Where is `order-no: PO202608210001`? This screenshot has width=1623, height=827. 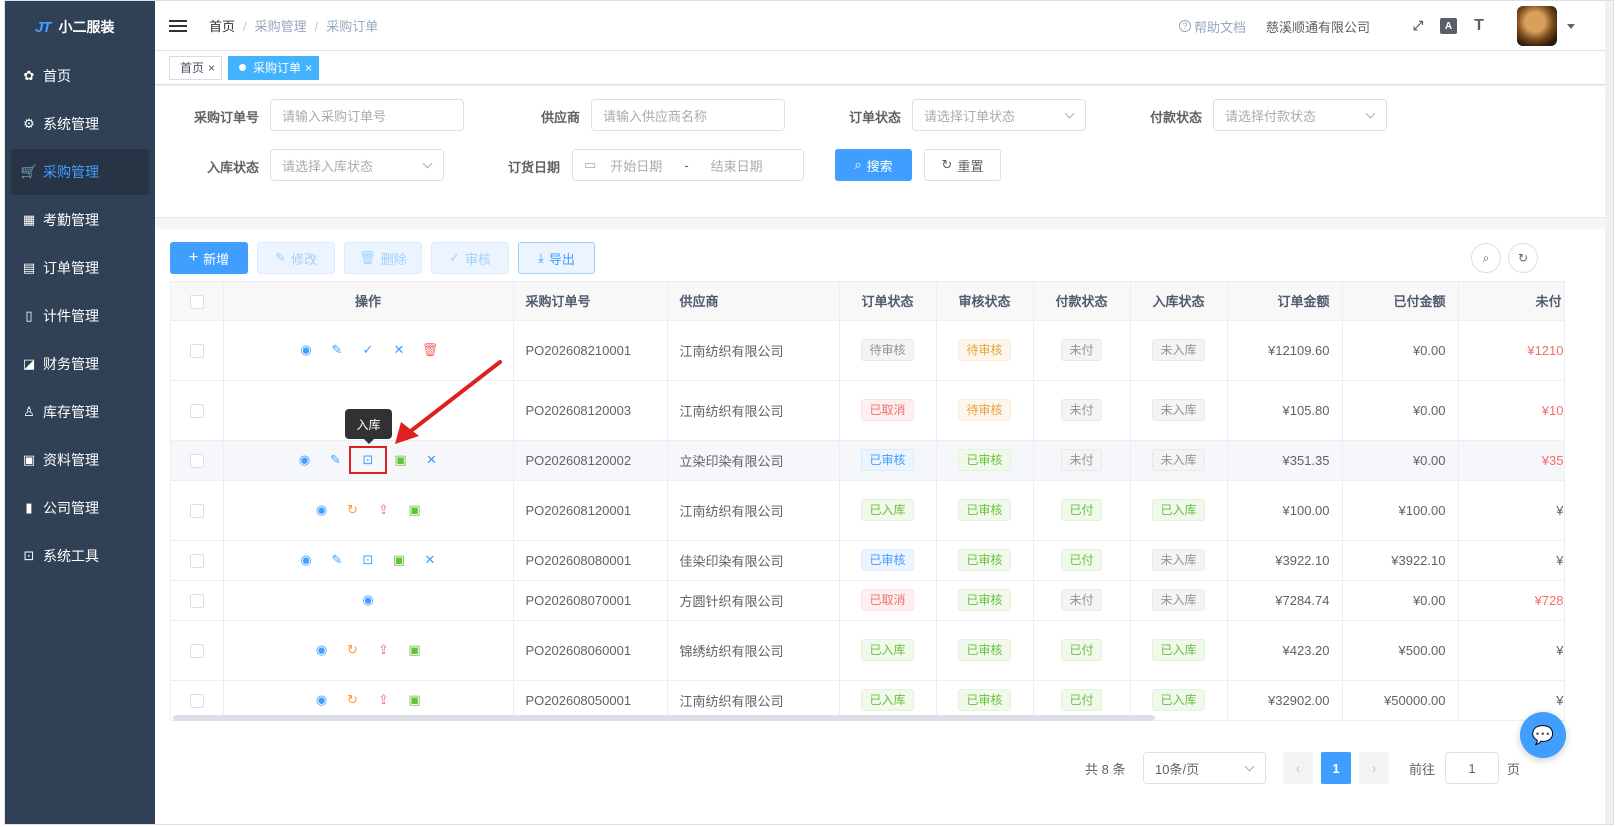
order-no: PO202608210001 is located at coordinates (579, 350).